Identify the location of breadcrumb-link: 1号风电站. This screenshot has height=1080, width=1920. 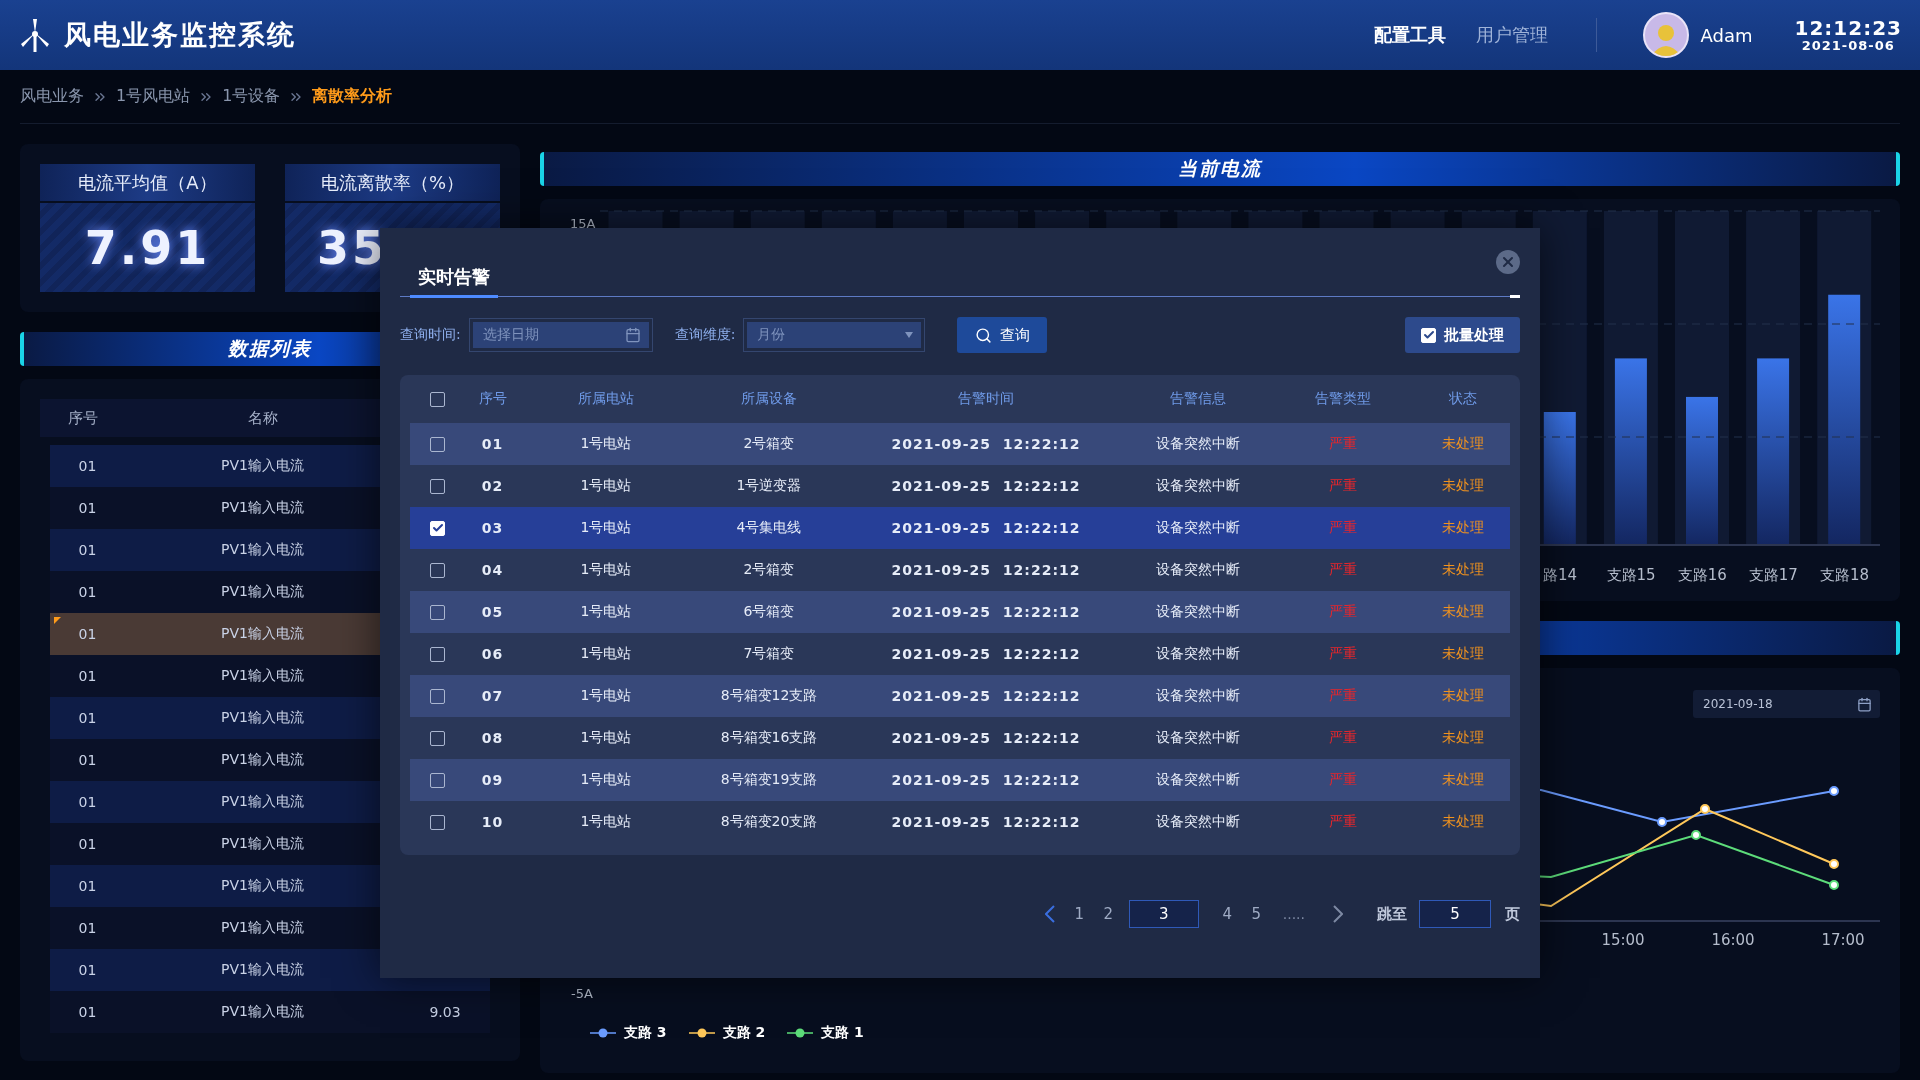
(153, 96).